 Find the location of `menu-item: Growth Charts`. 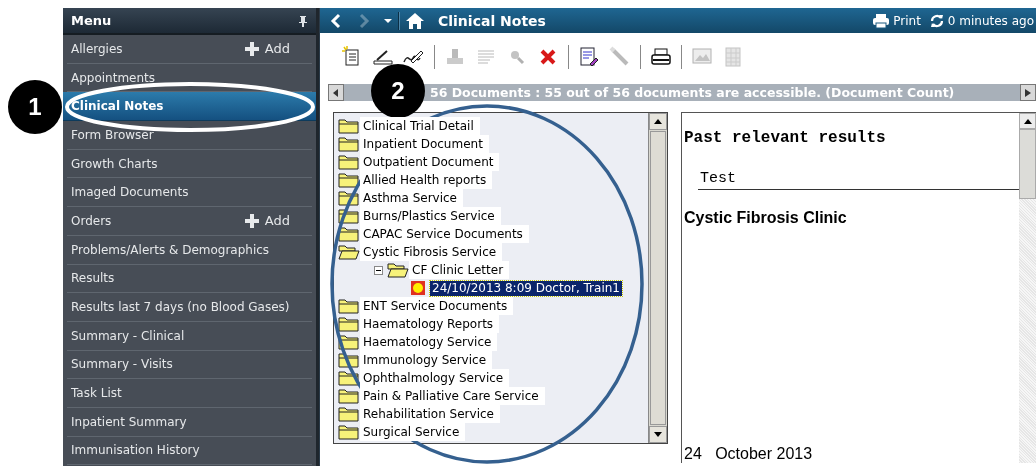

menu-item: Growth Charts is located at coordinates (189, 164).